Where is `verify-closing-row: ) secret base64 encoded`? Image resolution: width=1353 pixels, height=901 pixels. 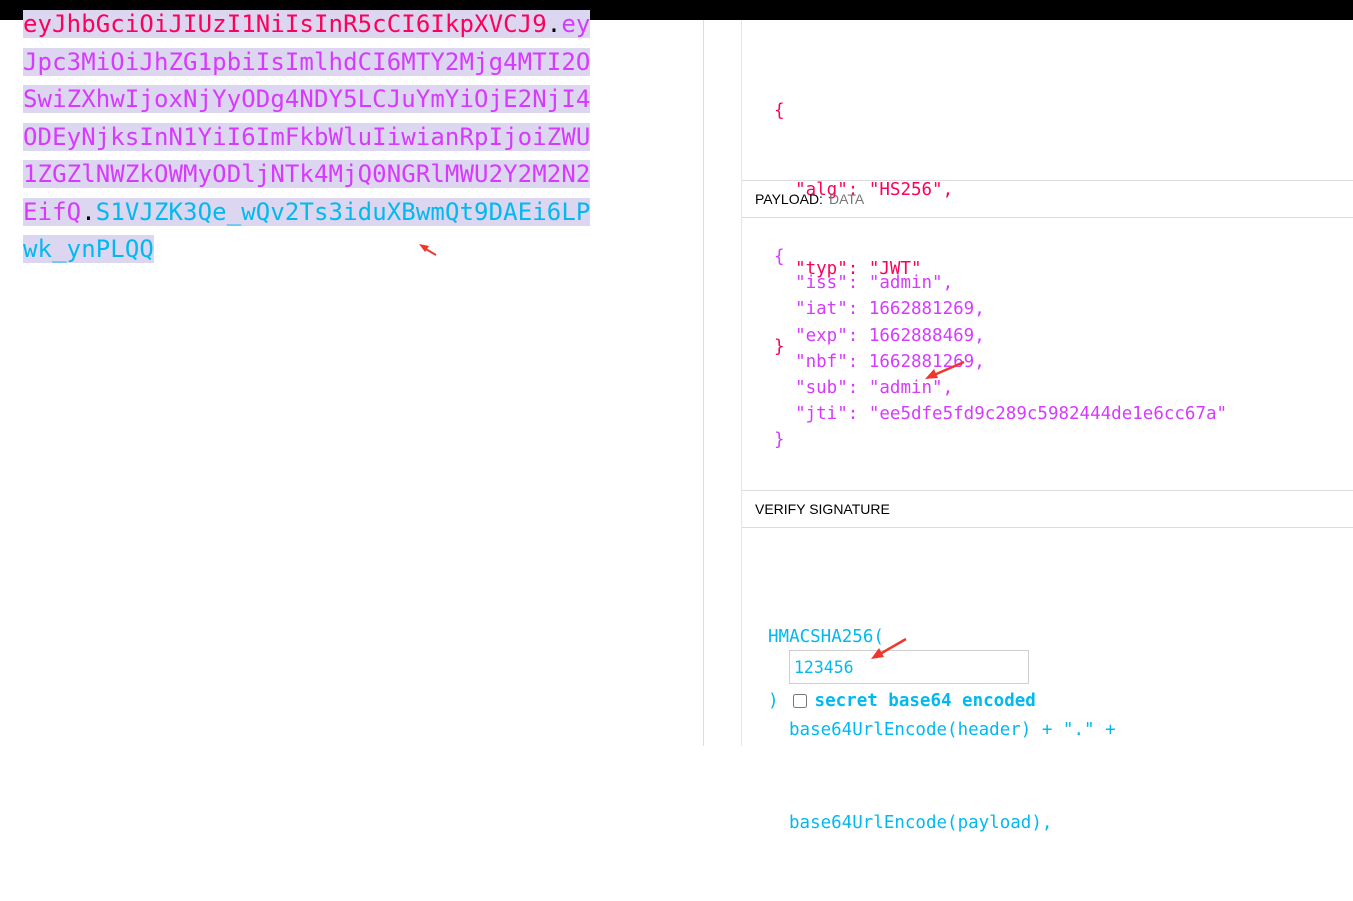
verify-closing-row: ) secret base64 encoded is located at coordinates (902, 701).